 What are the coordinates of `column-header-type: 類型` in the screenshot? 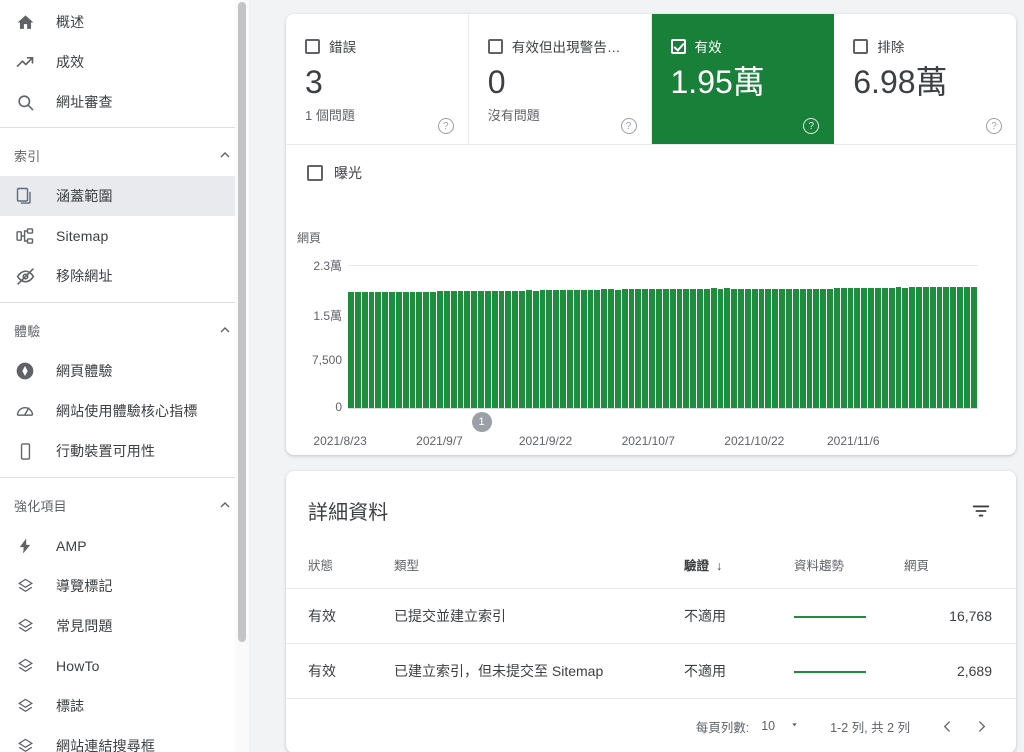 It's located at (539, 563).